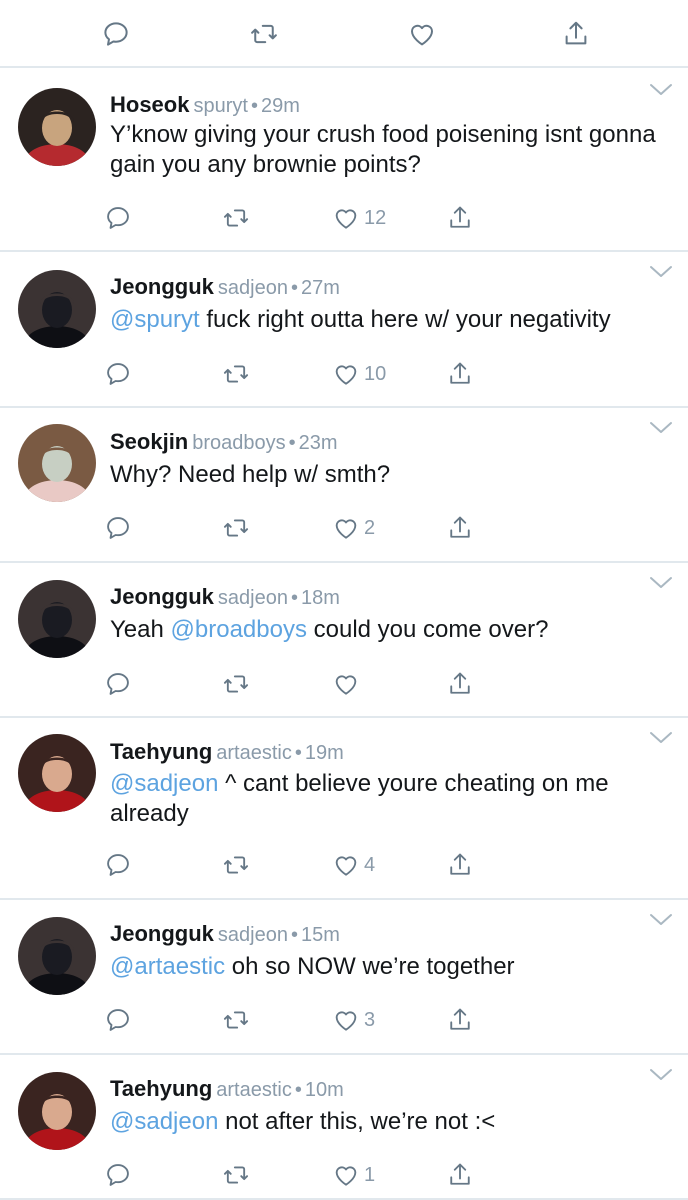 The image size is (688, 1200). Describe the element at coordinates (324, 753) in the screenshot. I see `timestamp: 19m` at that location.